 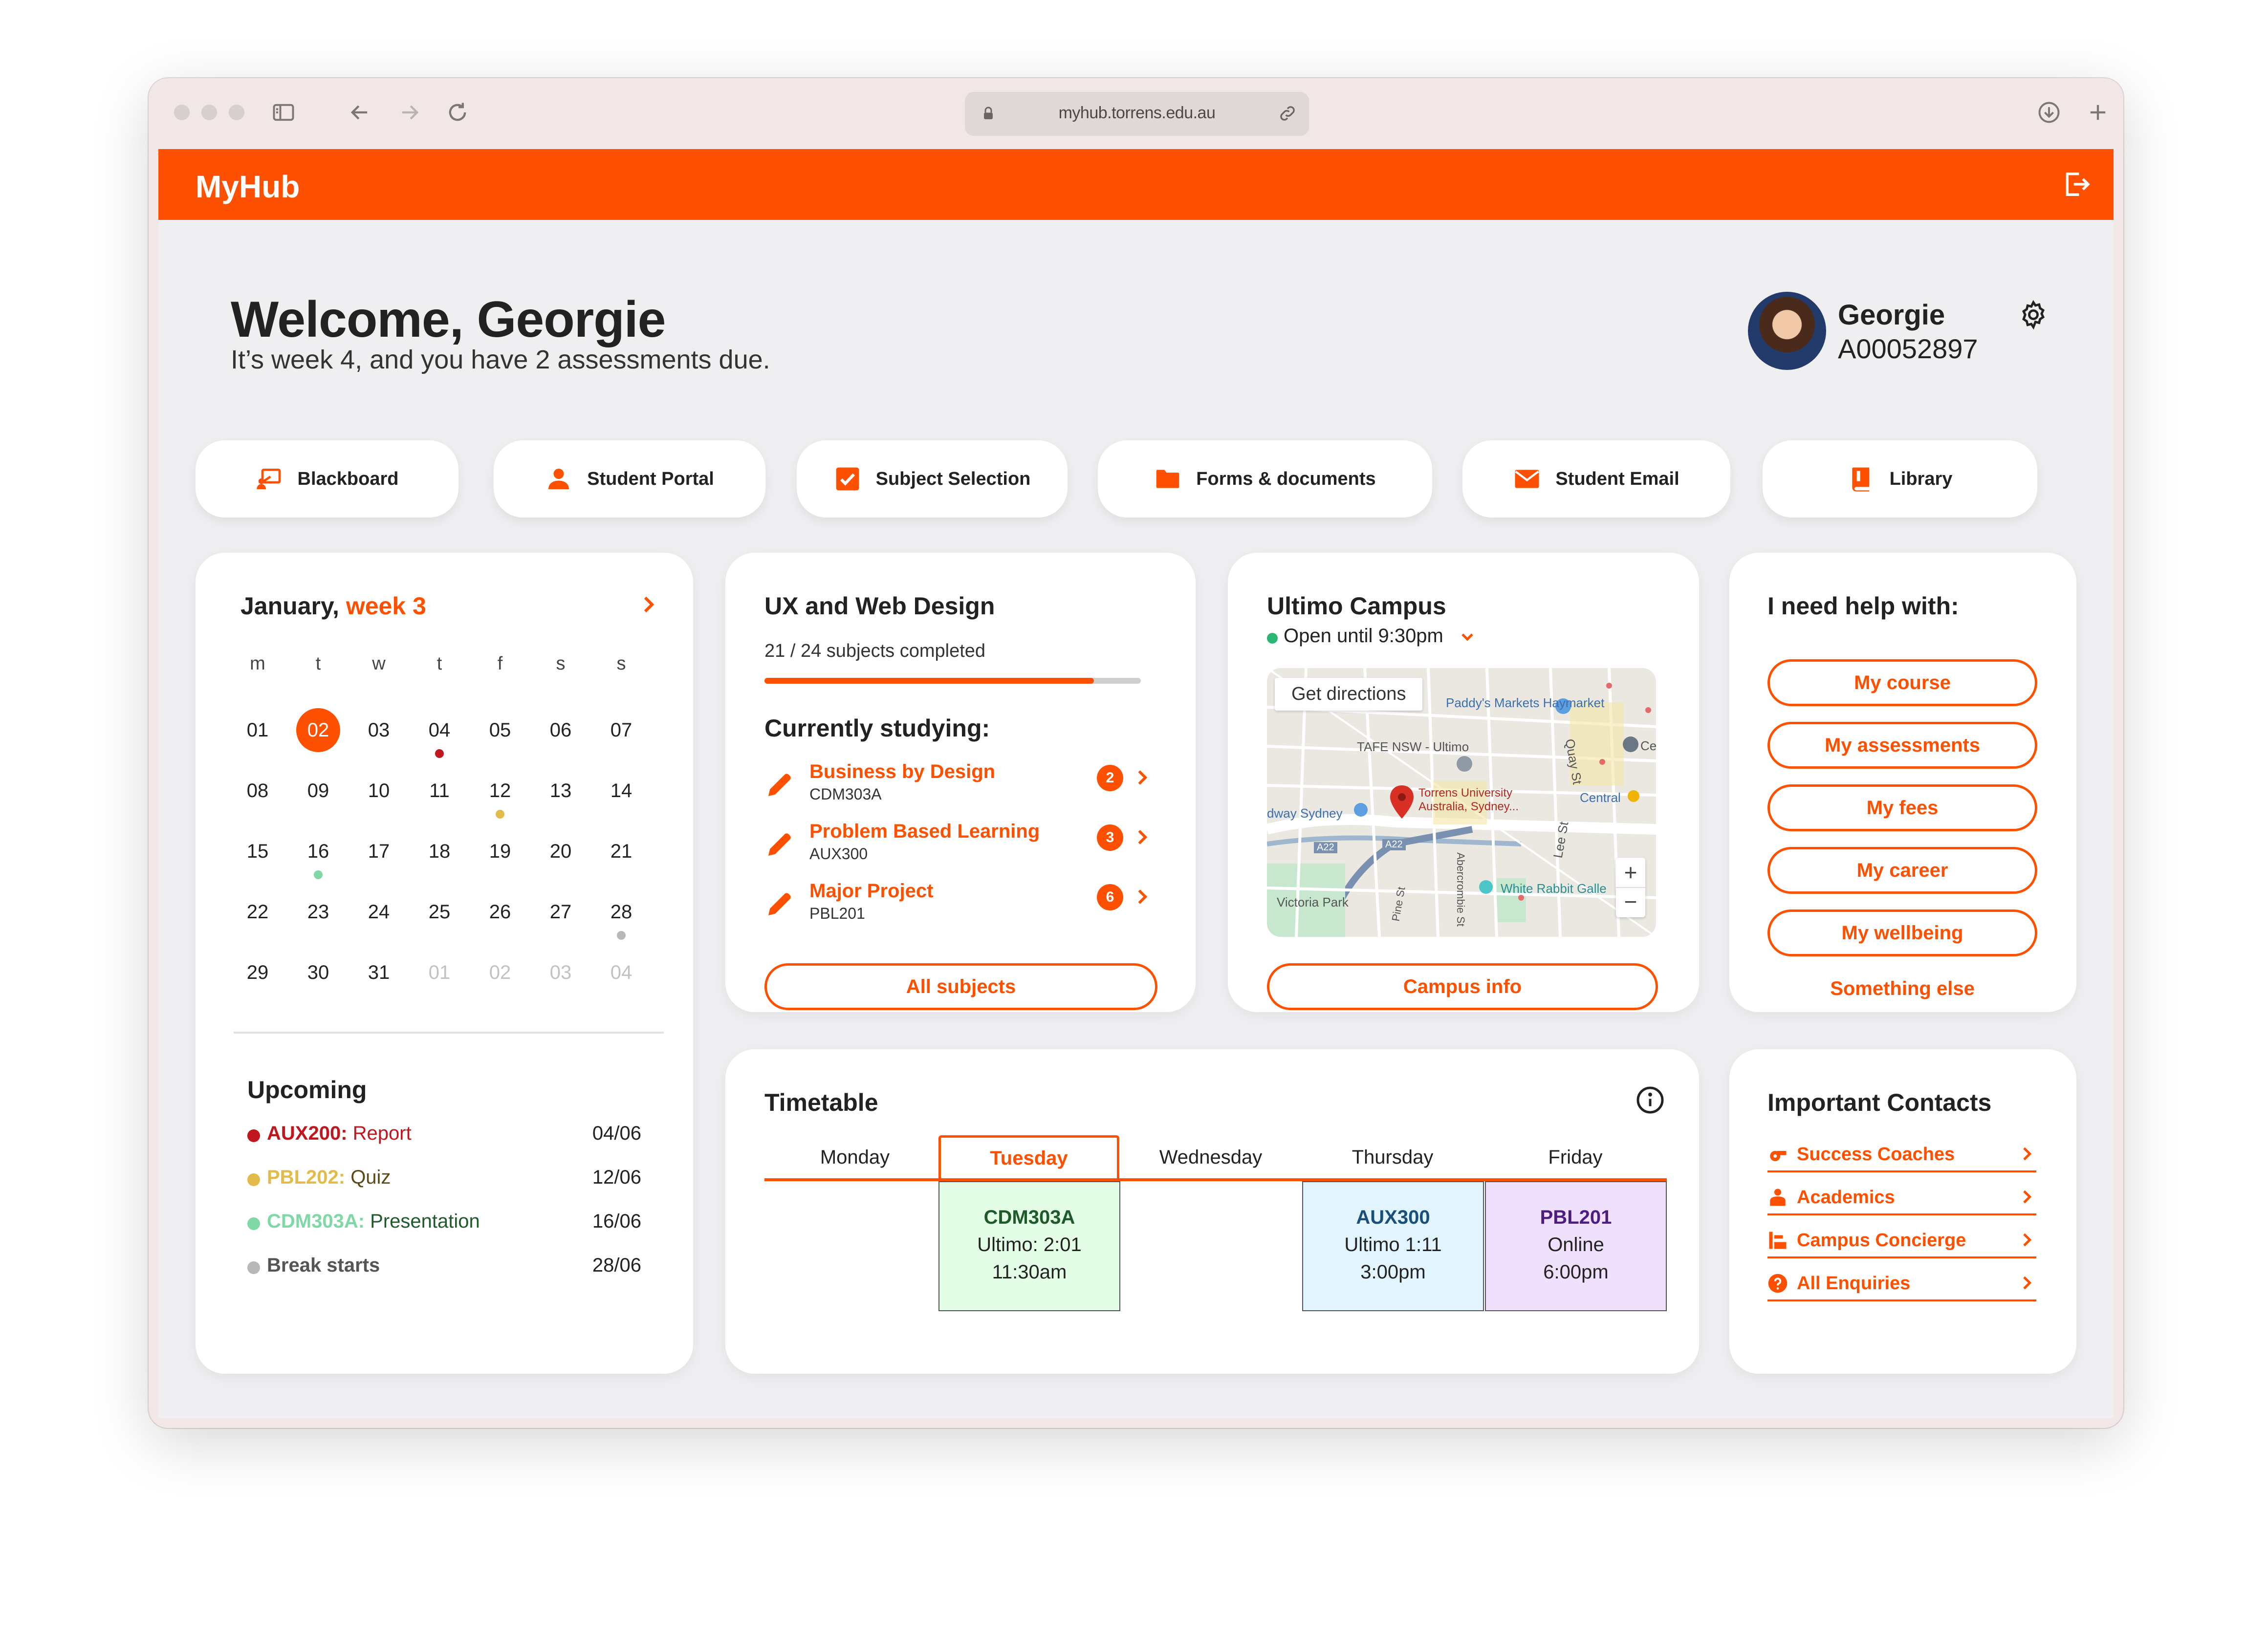 What do you see at coordinates (1462, 986) in the screenshot?
I see `campus-info-button: Campus info` at bounding box center [1462, 986].